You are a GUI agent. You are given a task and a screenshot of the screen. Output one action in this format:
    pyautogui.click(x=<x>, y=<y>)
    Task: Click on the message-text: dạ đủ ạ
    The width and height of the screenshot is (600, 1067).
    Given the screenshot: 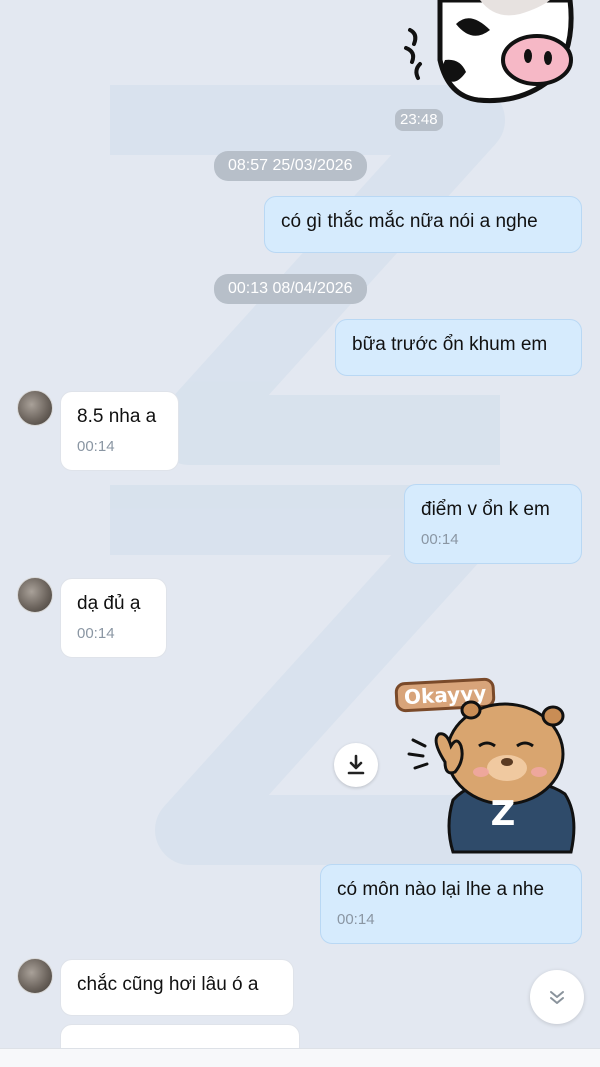 What is the action you would take?
    pyautogui.click(x=109, y=603)
    